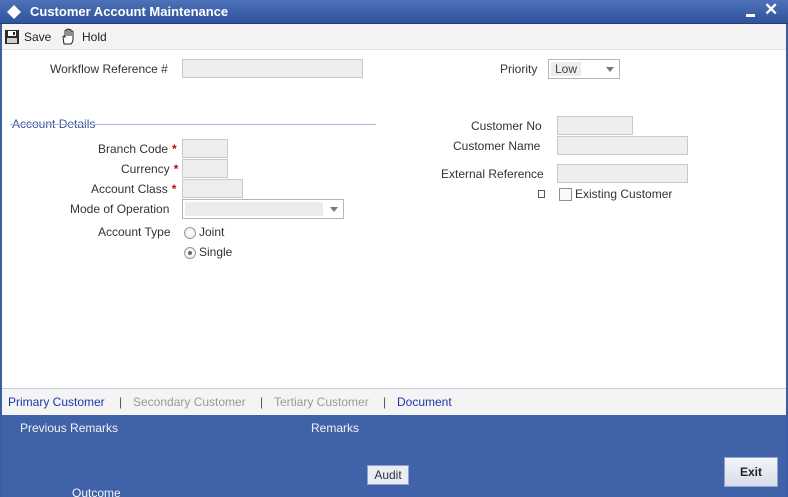 This screenshot has height=497, width=788. I want to click on close-icon: ✕, so click(771, 10).